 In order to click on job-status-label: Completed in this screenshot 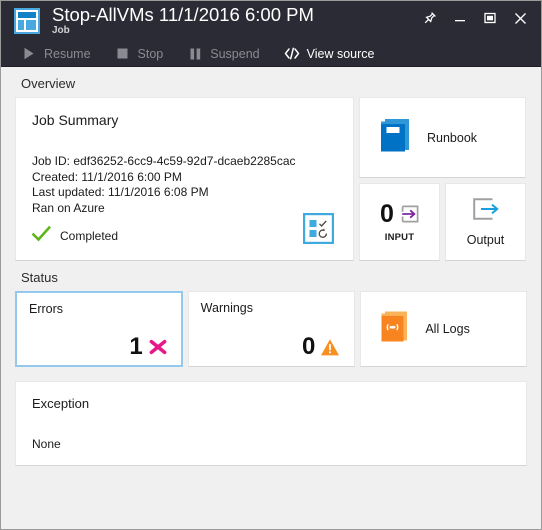, I will do `click(89, 235)`.